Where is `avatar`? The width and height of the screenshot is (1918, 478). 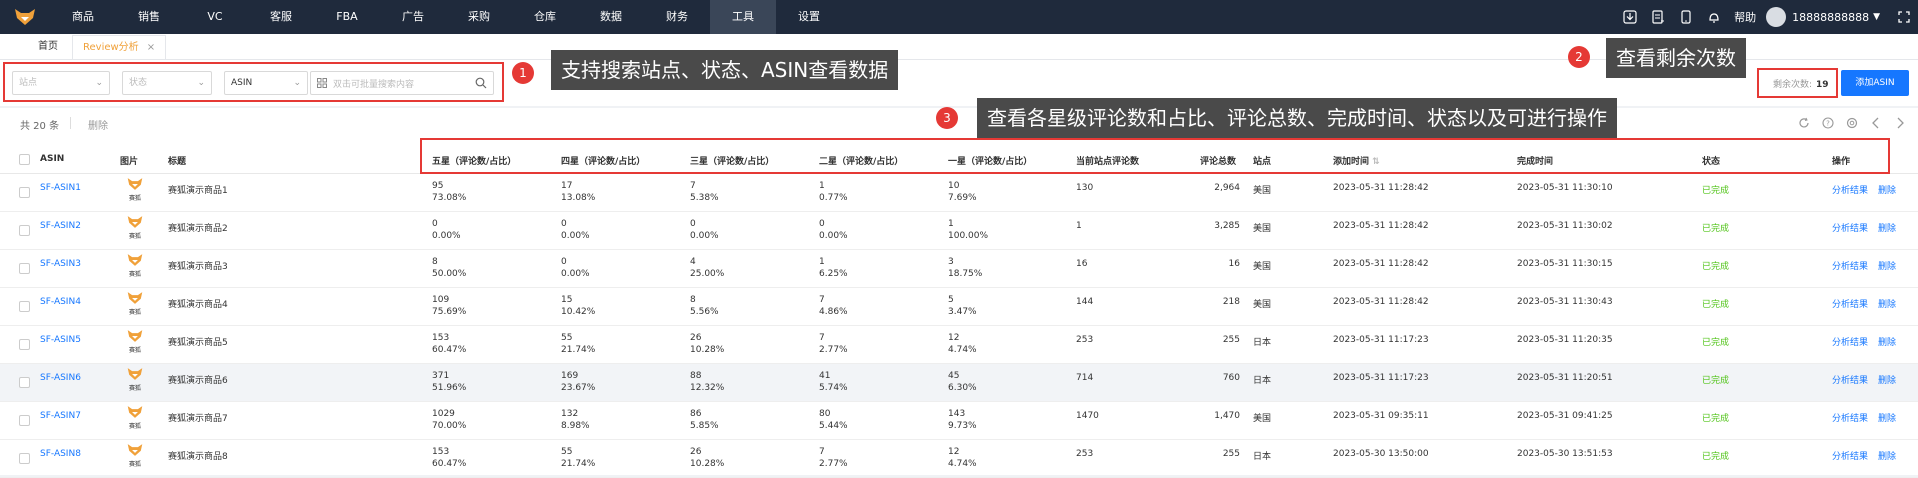 avatar is located at coordinates (1776, 17).